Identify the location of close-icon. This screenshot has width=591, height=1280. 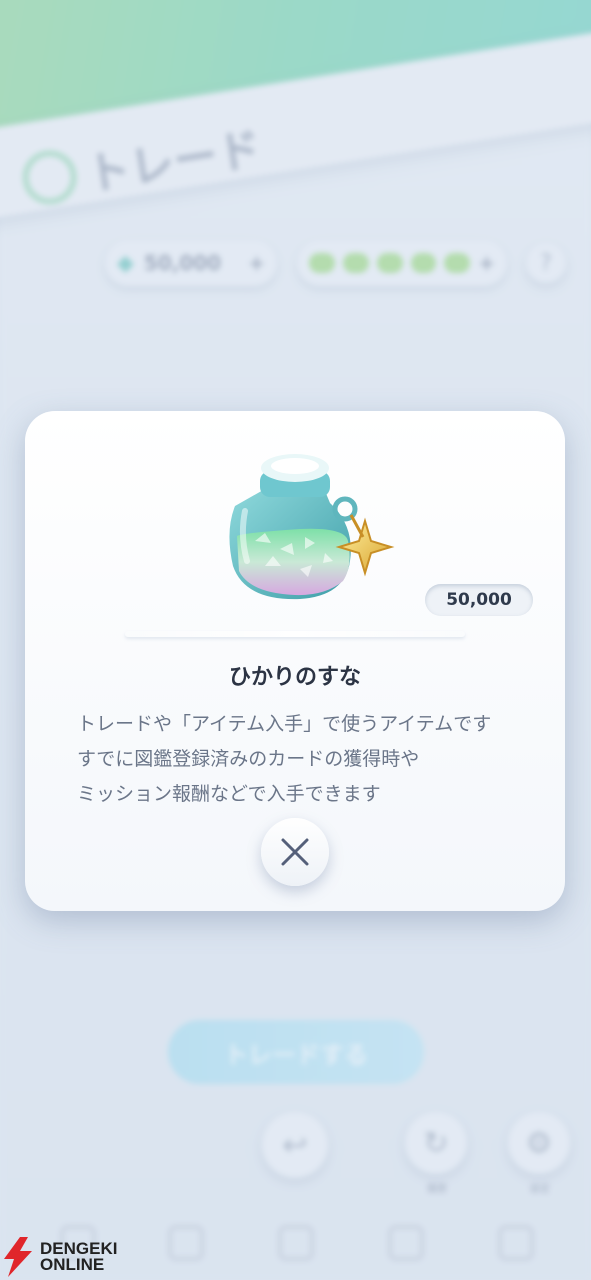
(295, 852).